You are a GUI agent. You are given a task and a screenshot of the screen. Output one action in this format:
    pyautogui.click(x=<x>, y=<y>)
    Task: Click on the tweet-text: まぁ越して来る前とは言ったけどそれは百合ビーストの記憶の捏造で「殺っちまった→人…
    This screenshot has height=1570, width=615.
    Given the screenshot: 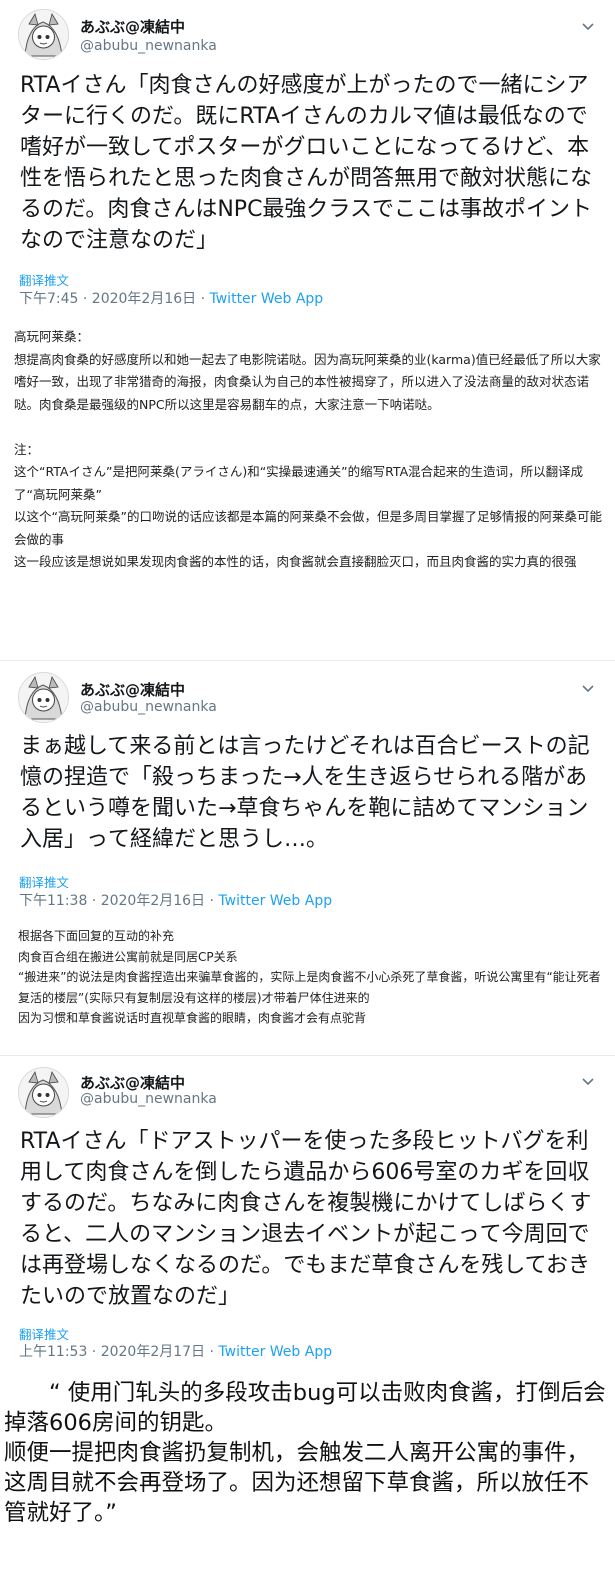 What is the action you would take?
    pyautogui.click(x=305, y=793)
    